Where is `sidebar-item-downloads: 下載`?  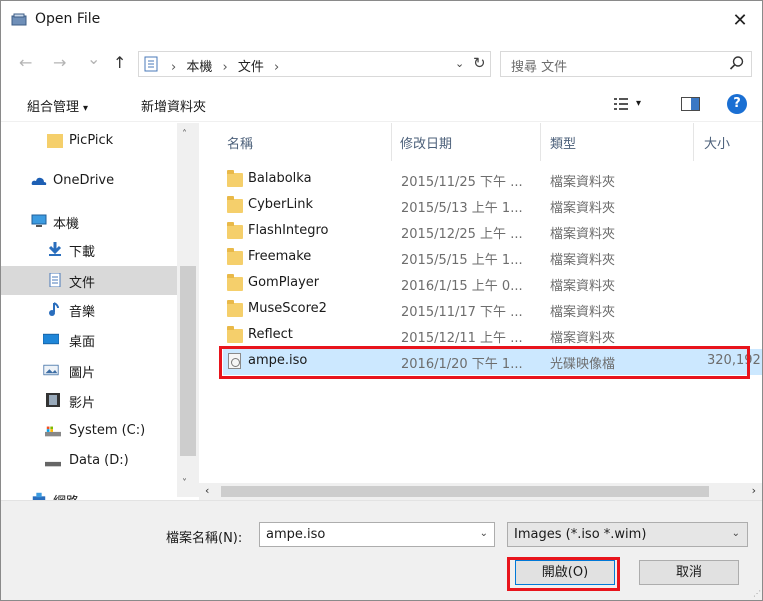
sidebar-item-downloads: 下載 is located at coordinates (89, 249).